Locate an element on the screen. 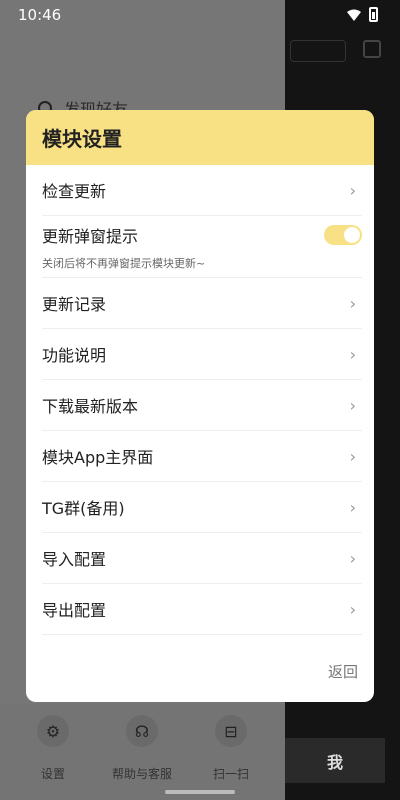 The image size is (400, 800). dialog-title: 模块设置 is located at coordinates (200, 137).